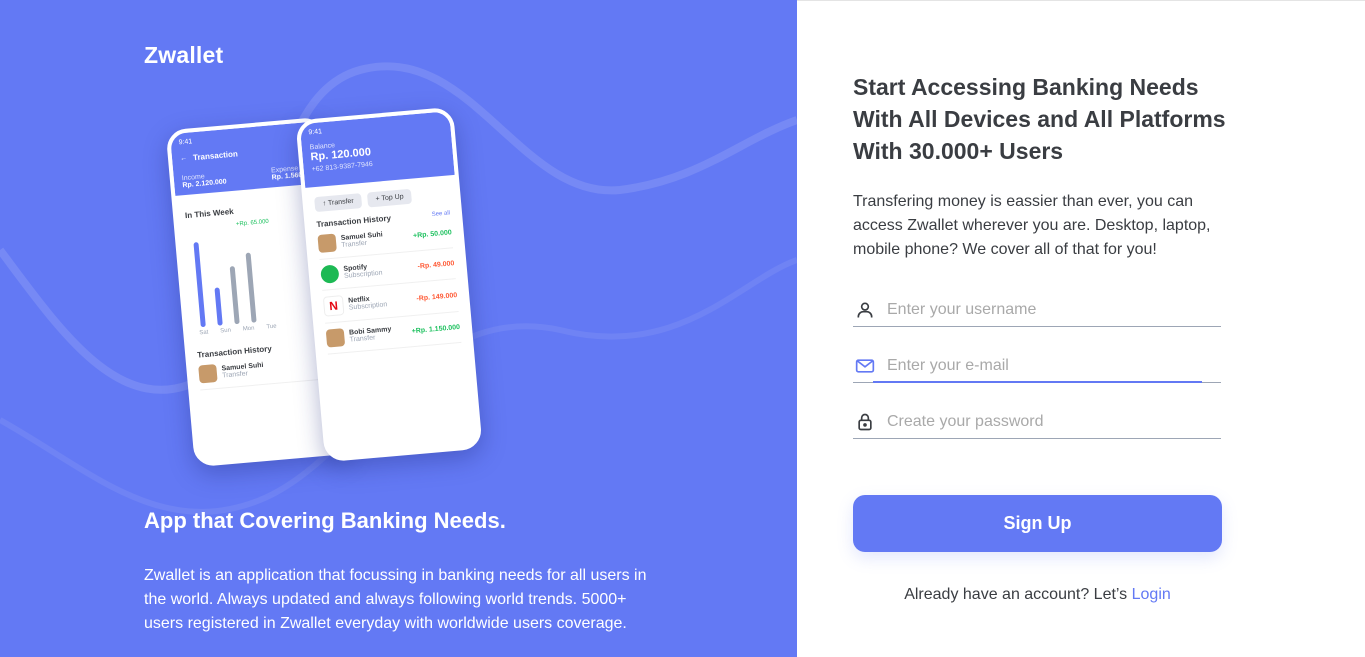  Describe the element at coordinates (1037, 382) in the screenshot. I see `email-focus-underline` at that location.